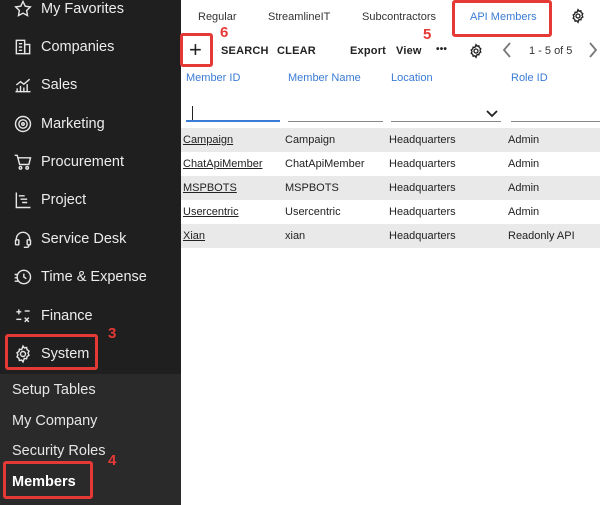 This screenshot has width=600, height=505. I want to click on toolbar-settings-gear-icon, so click(476, 53).